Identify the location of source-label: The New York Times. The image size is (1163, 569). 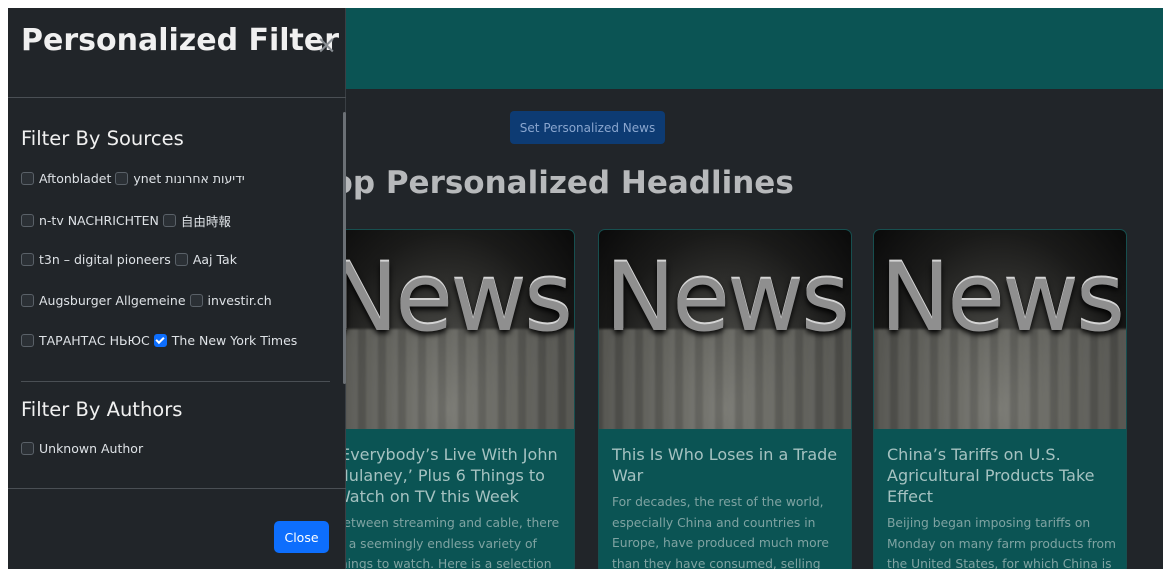
(235, 340).